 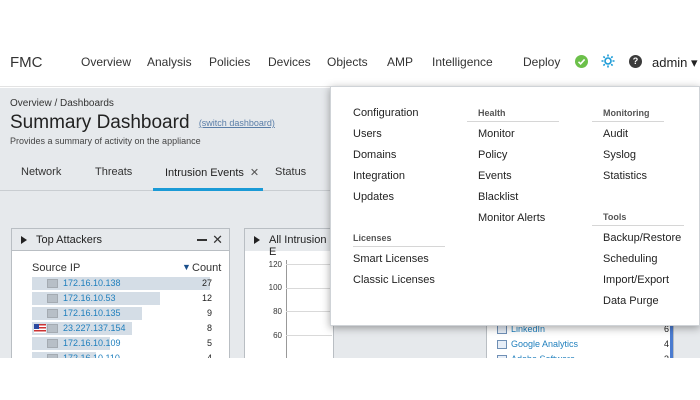 I want to click on source-ip-link: 172.16.10.135, so click(x=92, y=313).